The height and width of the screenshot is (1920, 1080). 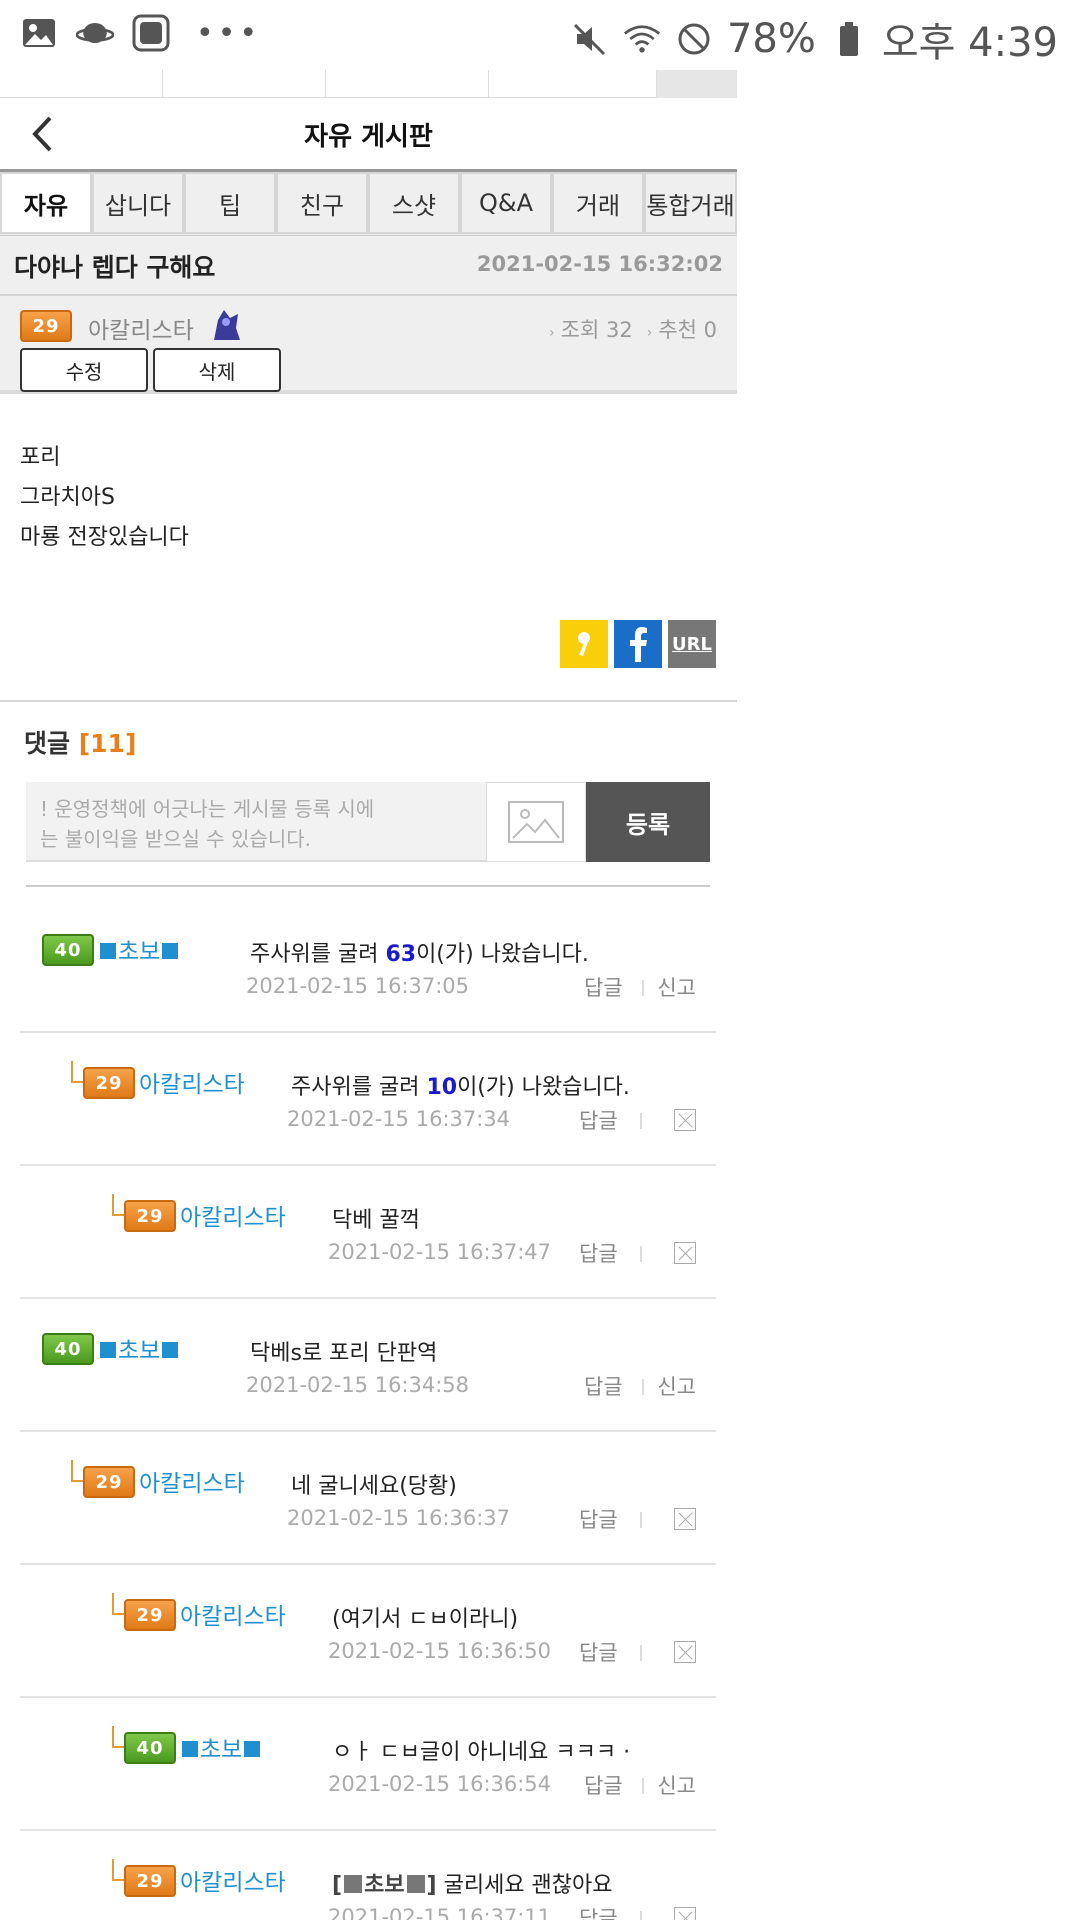 What do you see at coordinates (139, 952) in the screenshot?
I see `comment-author-name: 초보` at bounding box center [139, 952].